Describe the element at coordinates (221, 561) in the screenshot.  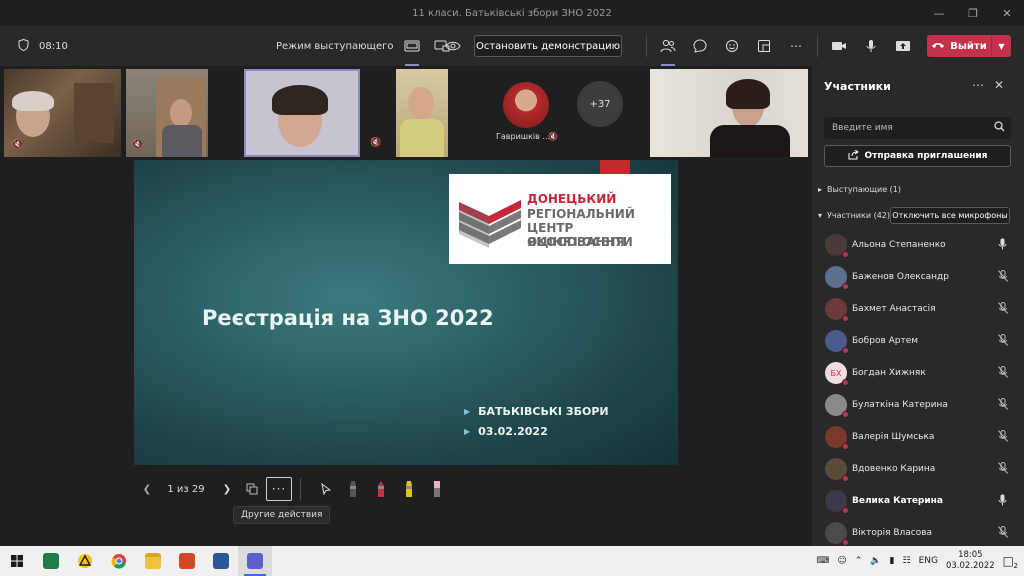
I see `word-app-icon` at that location.